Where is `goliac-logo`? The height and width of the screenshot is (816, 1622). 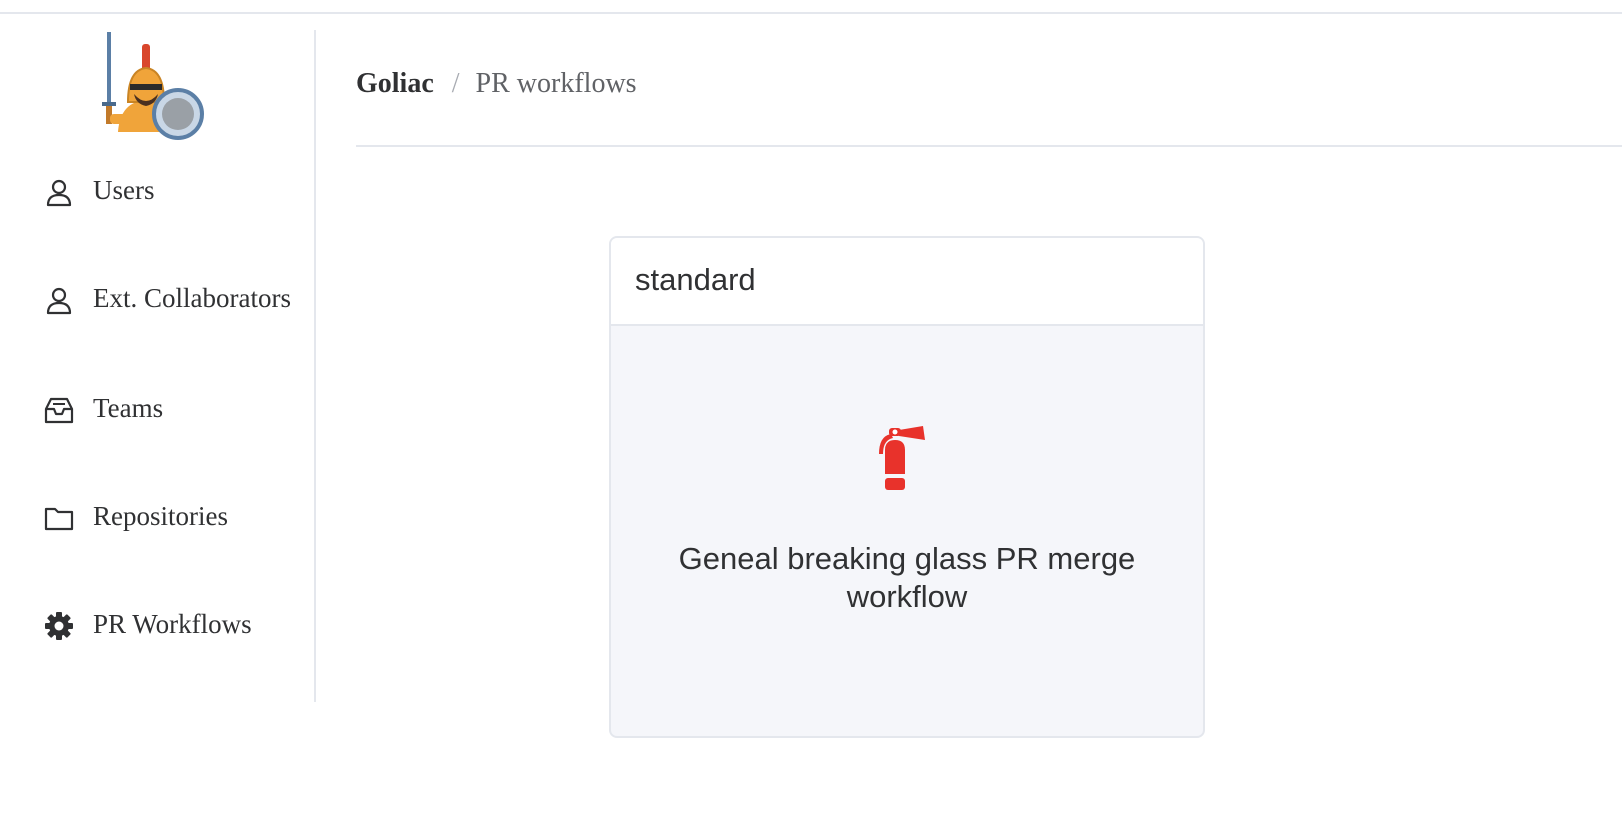
goliac-logo is located at coordinates (155, 86).